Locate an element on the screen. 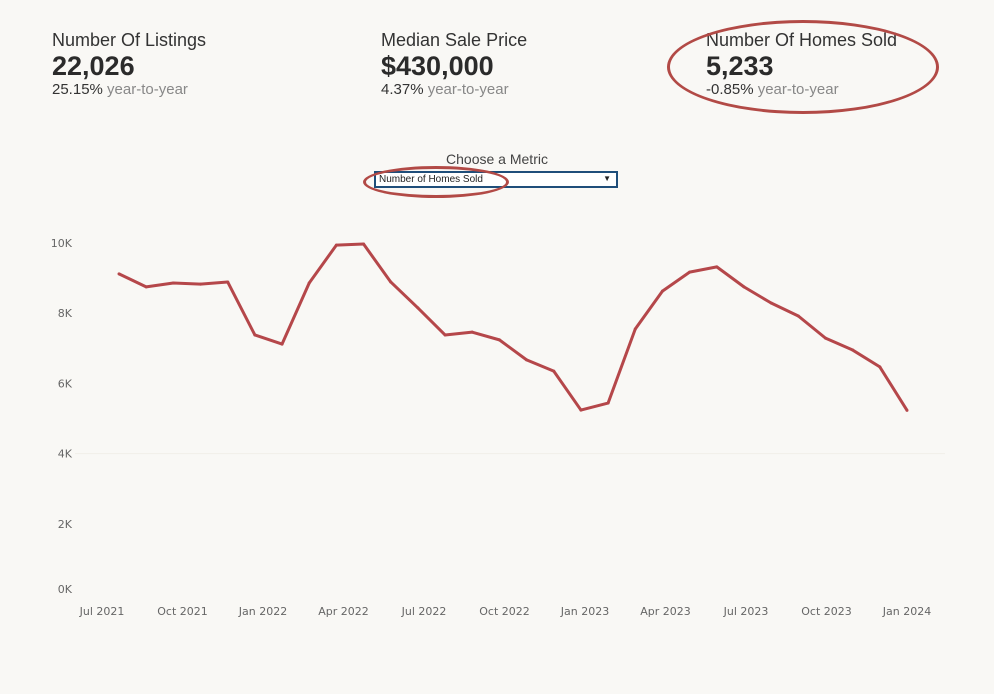 Image resolution: width=994 pixels, height=694 pixels. x-tick-label: Jul 2023 is located at coordinates (746, 611).